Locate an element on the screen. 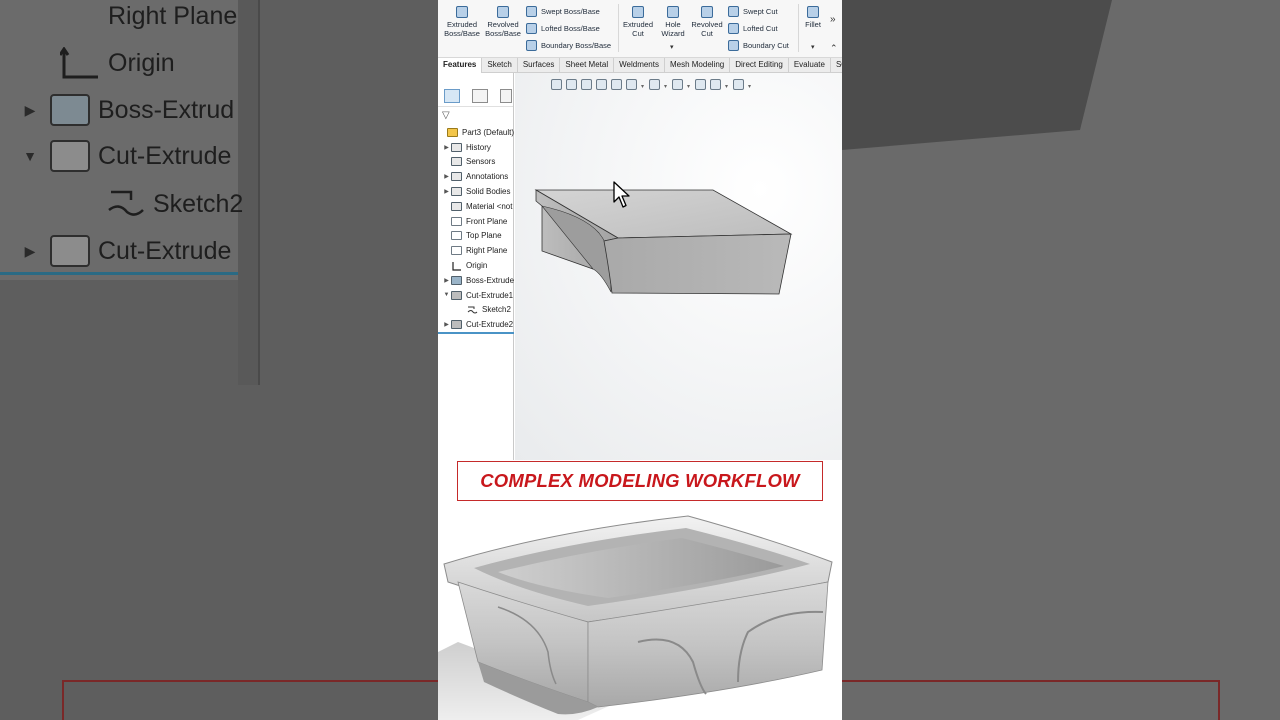  tree-root-part: Part3 (Default) < is located at coordinates (476, 132).